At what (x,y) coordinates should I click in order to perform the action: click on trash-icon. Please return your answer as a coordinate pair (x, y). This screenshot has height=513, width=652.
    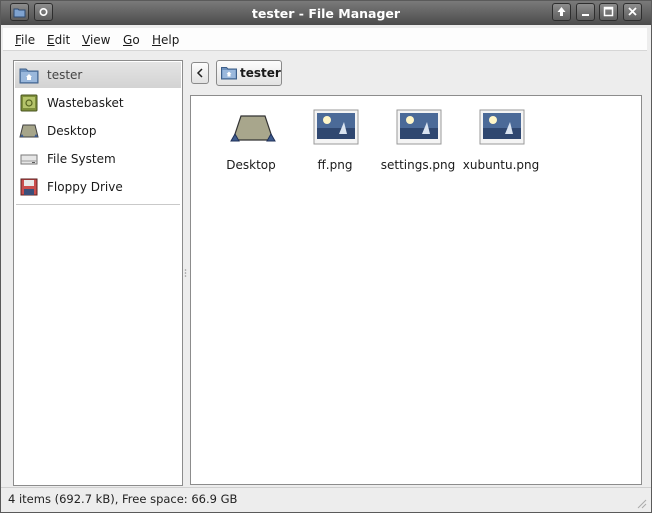
    Looking at the image, I should click on (29, 103).